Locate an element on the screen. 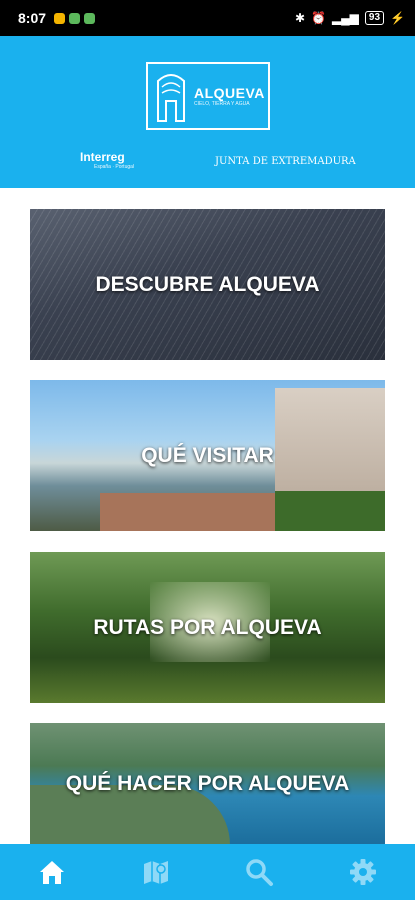 Image resolution: width=415 pixels, height=900 pixels. search-icon is located at coordinates (260, 872).